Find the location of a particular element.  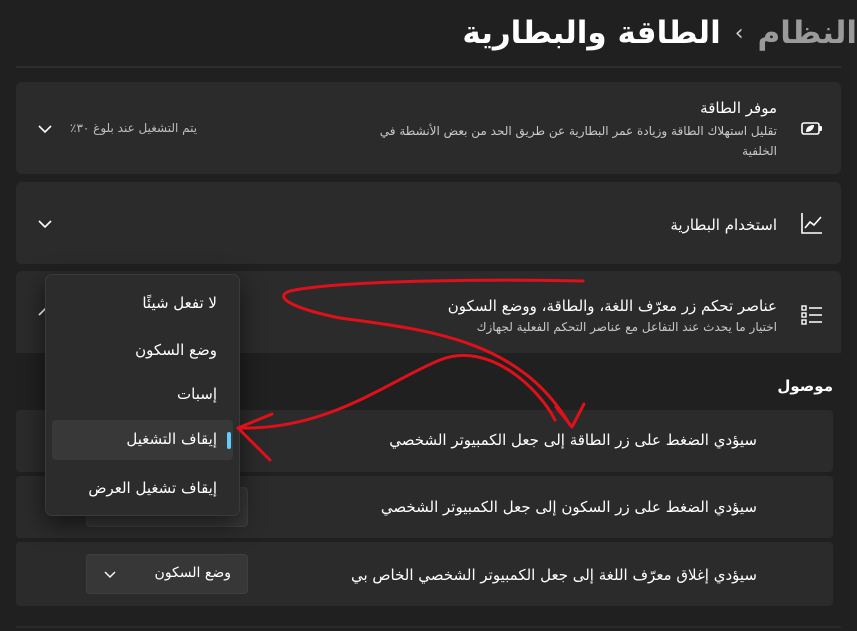

annotation-arrows is located at coordinates (411, 370).